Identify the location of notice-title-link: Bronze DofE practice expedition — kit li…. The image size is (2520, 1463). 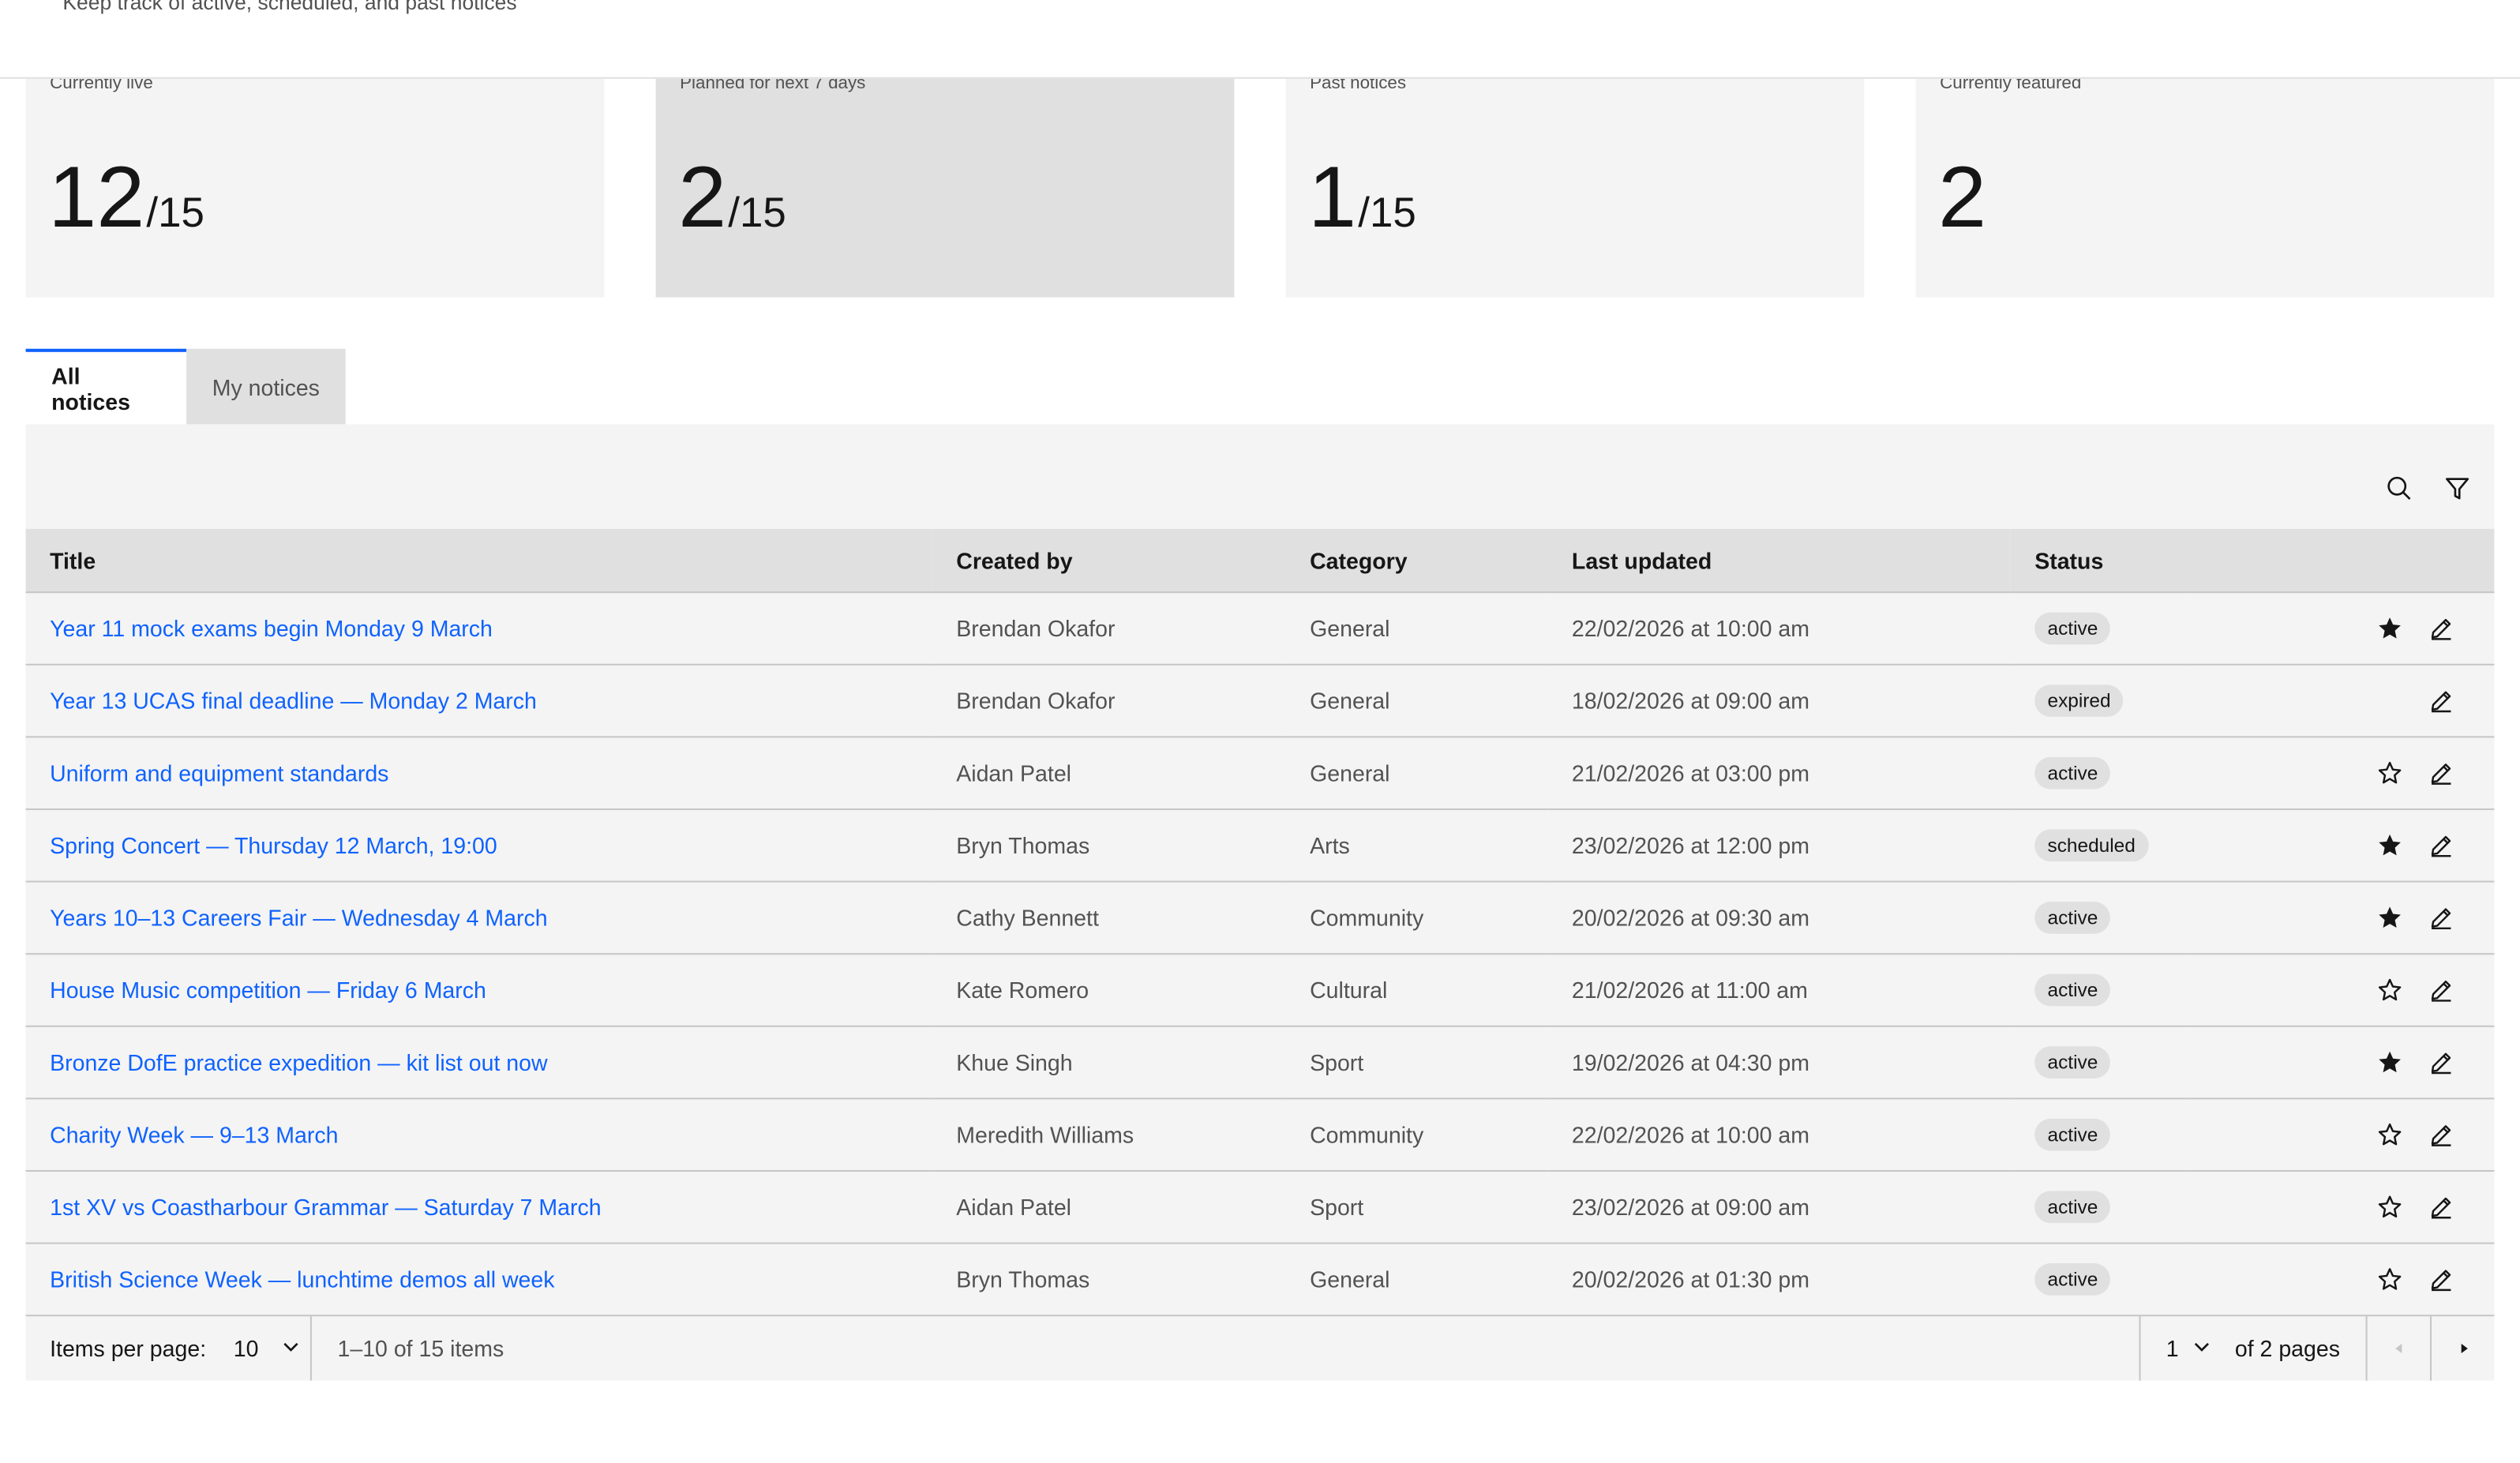
(298, 1062).